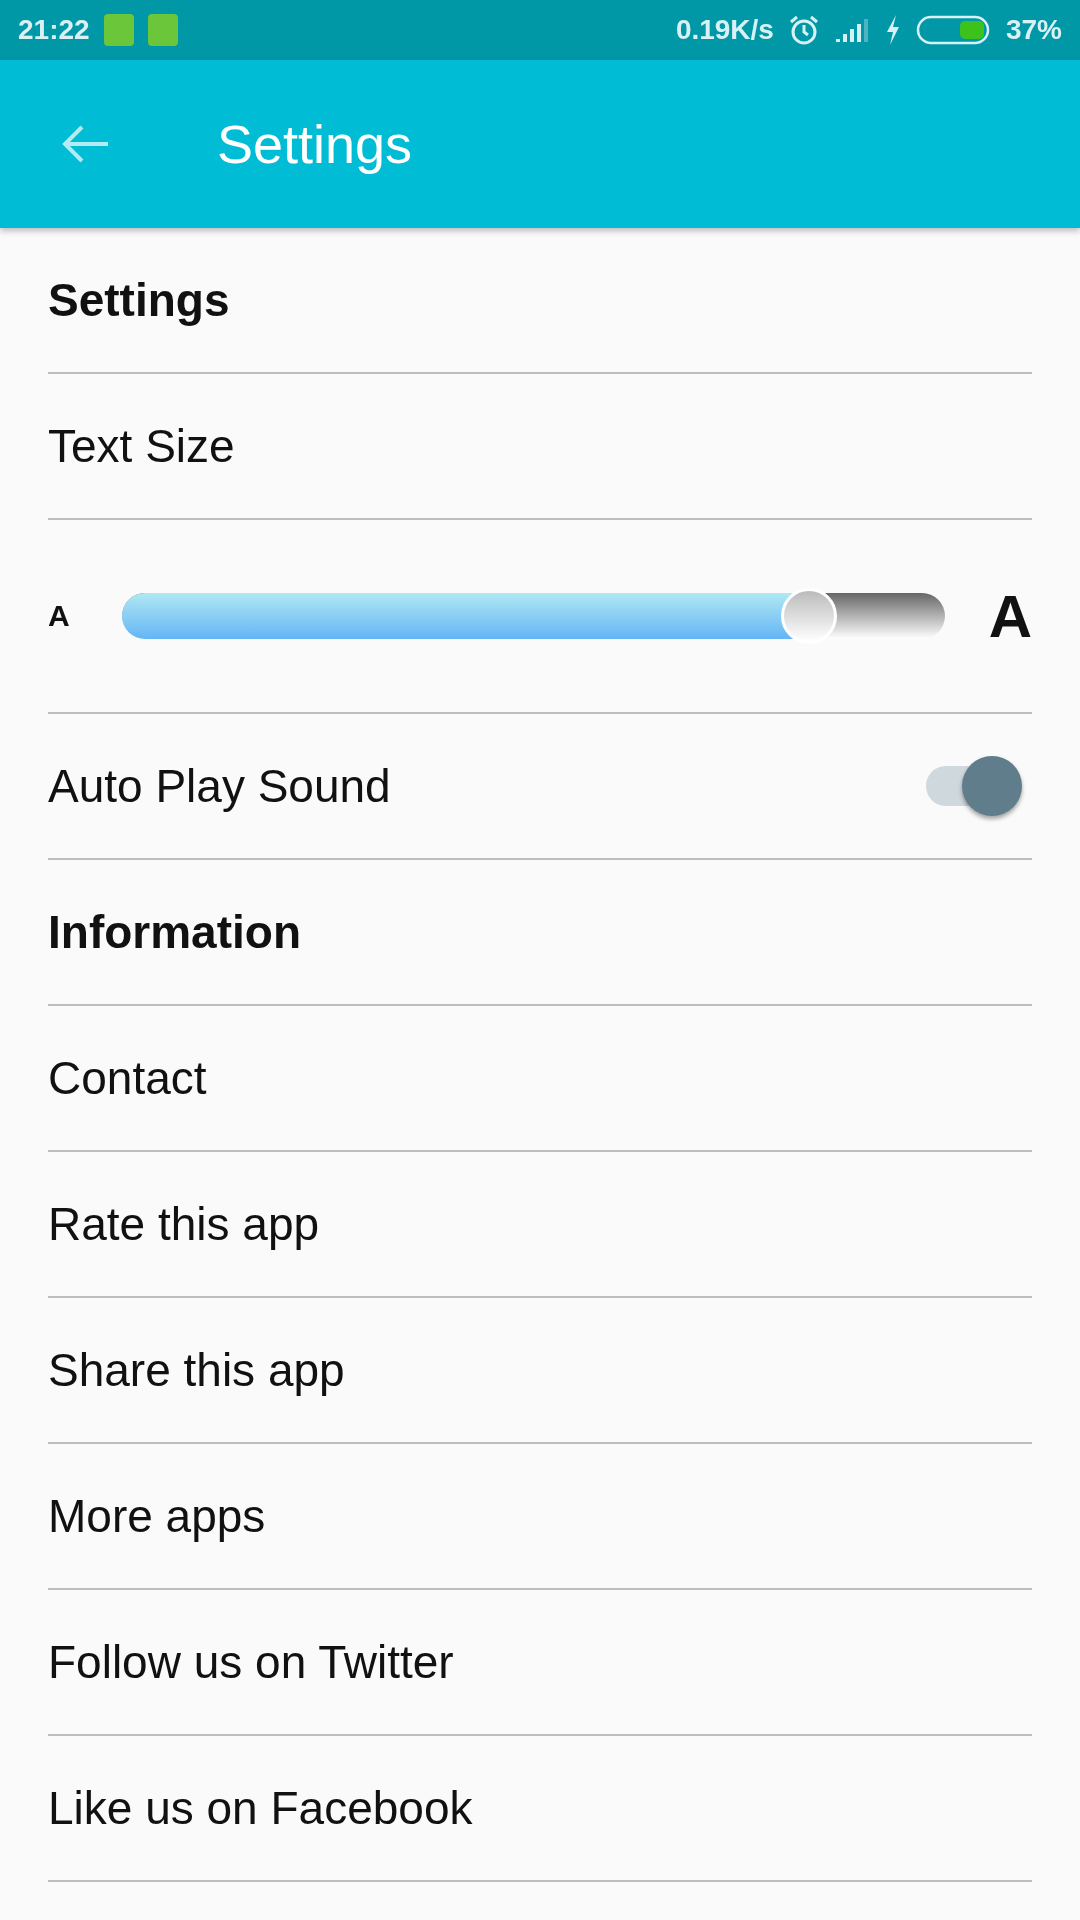  What do you see at coordinates (953, 30) in the screenshot?
I see `battery-icon` at bounding box center [953, 30].